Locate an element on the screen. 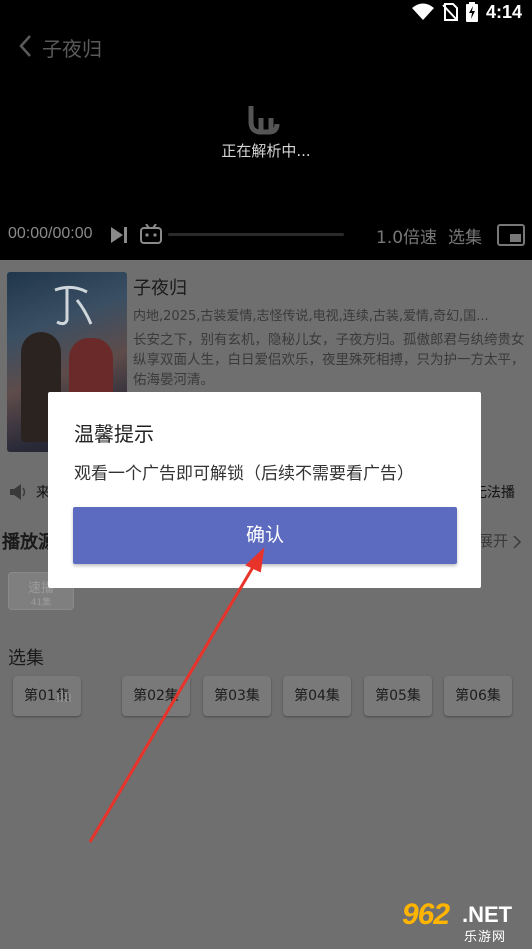  player-controls: 00:00/00:00 1.0倍速 选集 is located at coordinates (266, 235).